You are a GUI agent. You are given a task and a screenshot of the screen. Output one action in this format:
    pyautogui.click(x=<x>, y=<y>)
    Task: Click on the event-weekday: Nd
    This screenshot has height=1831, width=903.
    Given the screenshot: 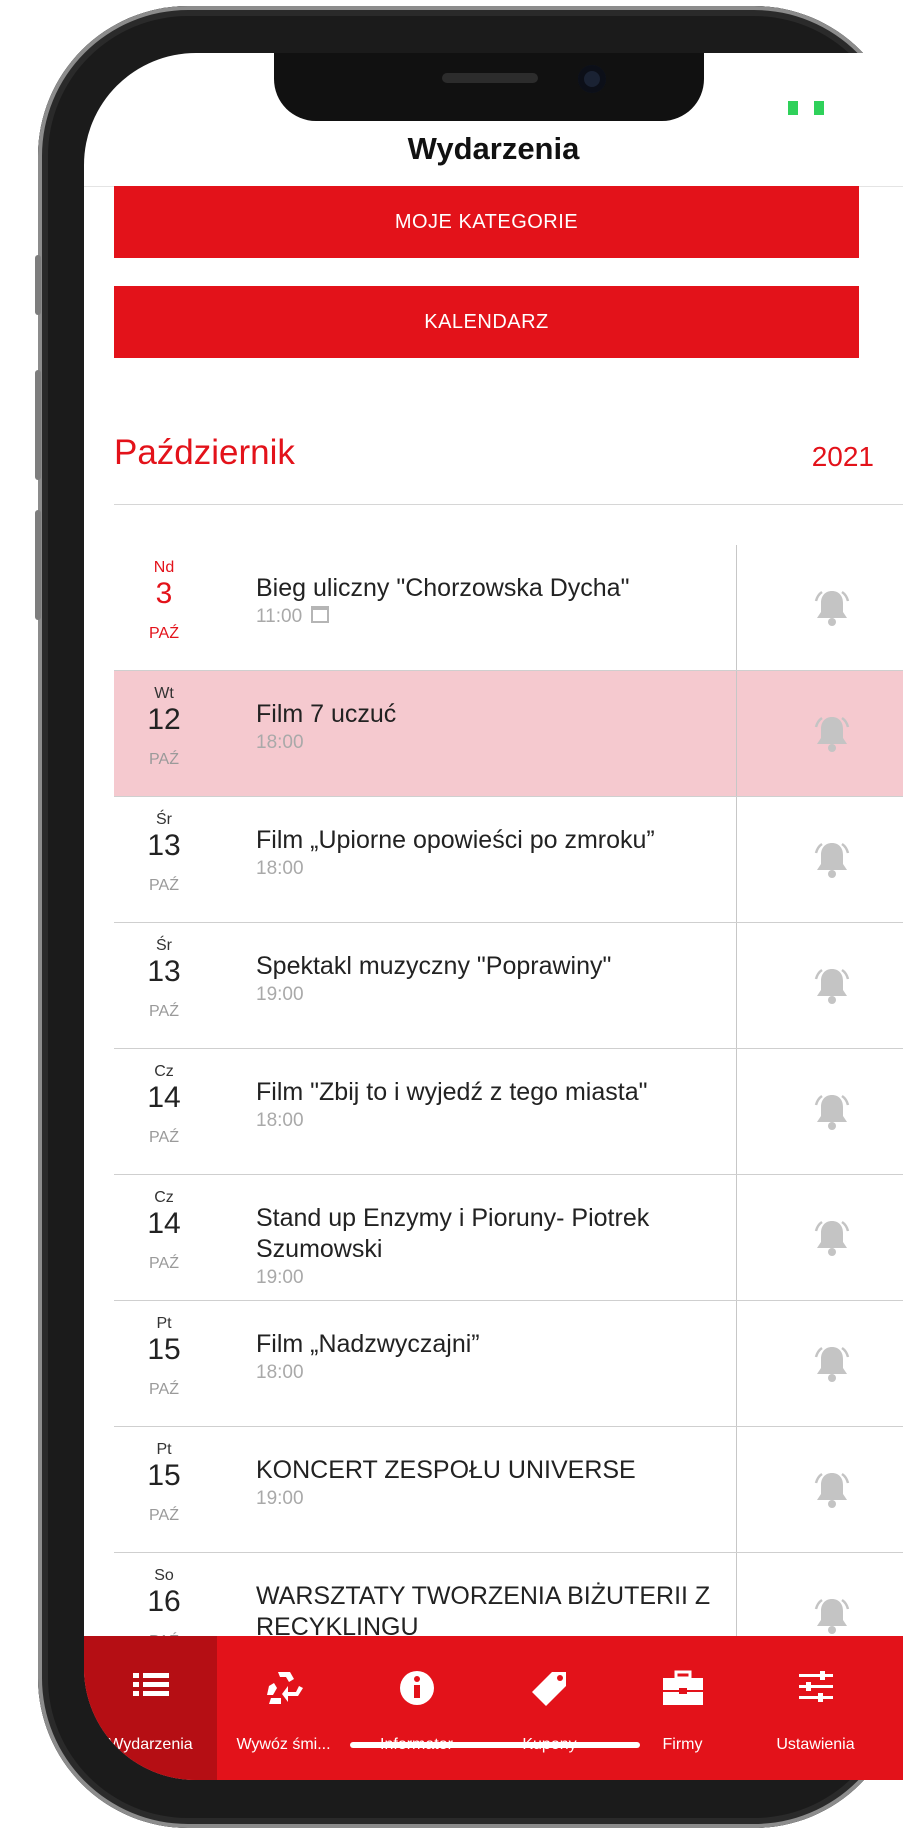 What is the action you would take?
    pyautogui.click(x=164, y=567)
    